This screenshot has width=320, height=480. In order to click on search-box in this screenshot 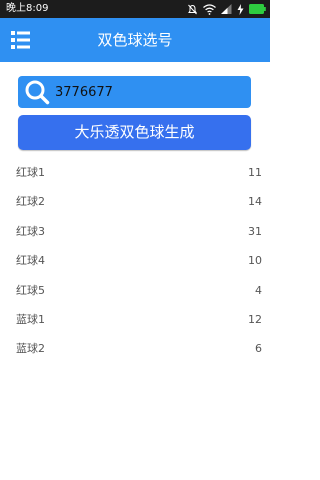, I will do `click(134, 92)`.